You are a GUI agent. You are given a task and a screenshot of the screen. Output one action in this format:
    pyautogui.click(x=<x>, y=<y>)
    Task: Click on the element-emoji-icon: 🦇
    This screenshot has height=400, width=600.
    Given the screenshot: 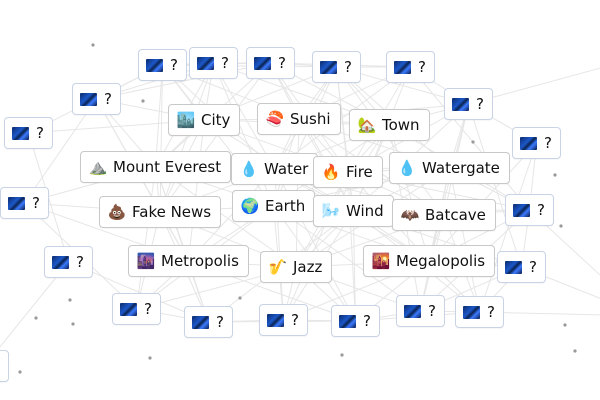 What is the action you would take?
    pyautogui.click(x=410, y=214)
    